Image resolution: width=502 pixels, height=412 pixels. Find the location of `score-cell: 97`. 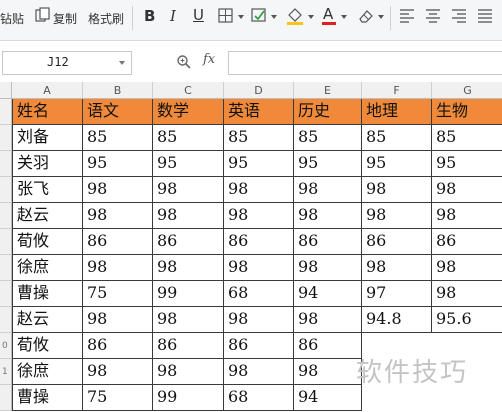

score-cell: 97 is located at coordinates (397, 294).